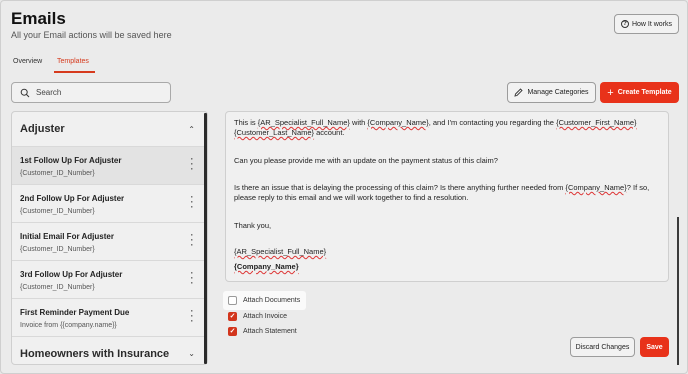 The height and width of the screenshot is (374, 688). Describe the element at coordinates (38, 18) in the screenshot. I see `page-title: Emails` at that location.